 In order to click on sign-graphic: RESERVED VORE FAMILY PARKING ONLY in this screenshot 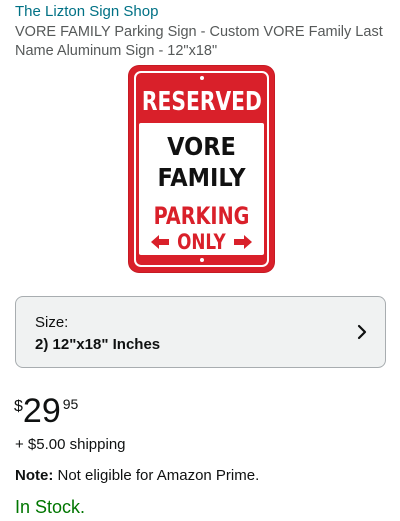, I will do `click(201, 169)`.